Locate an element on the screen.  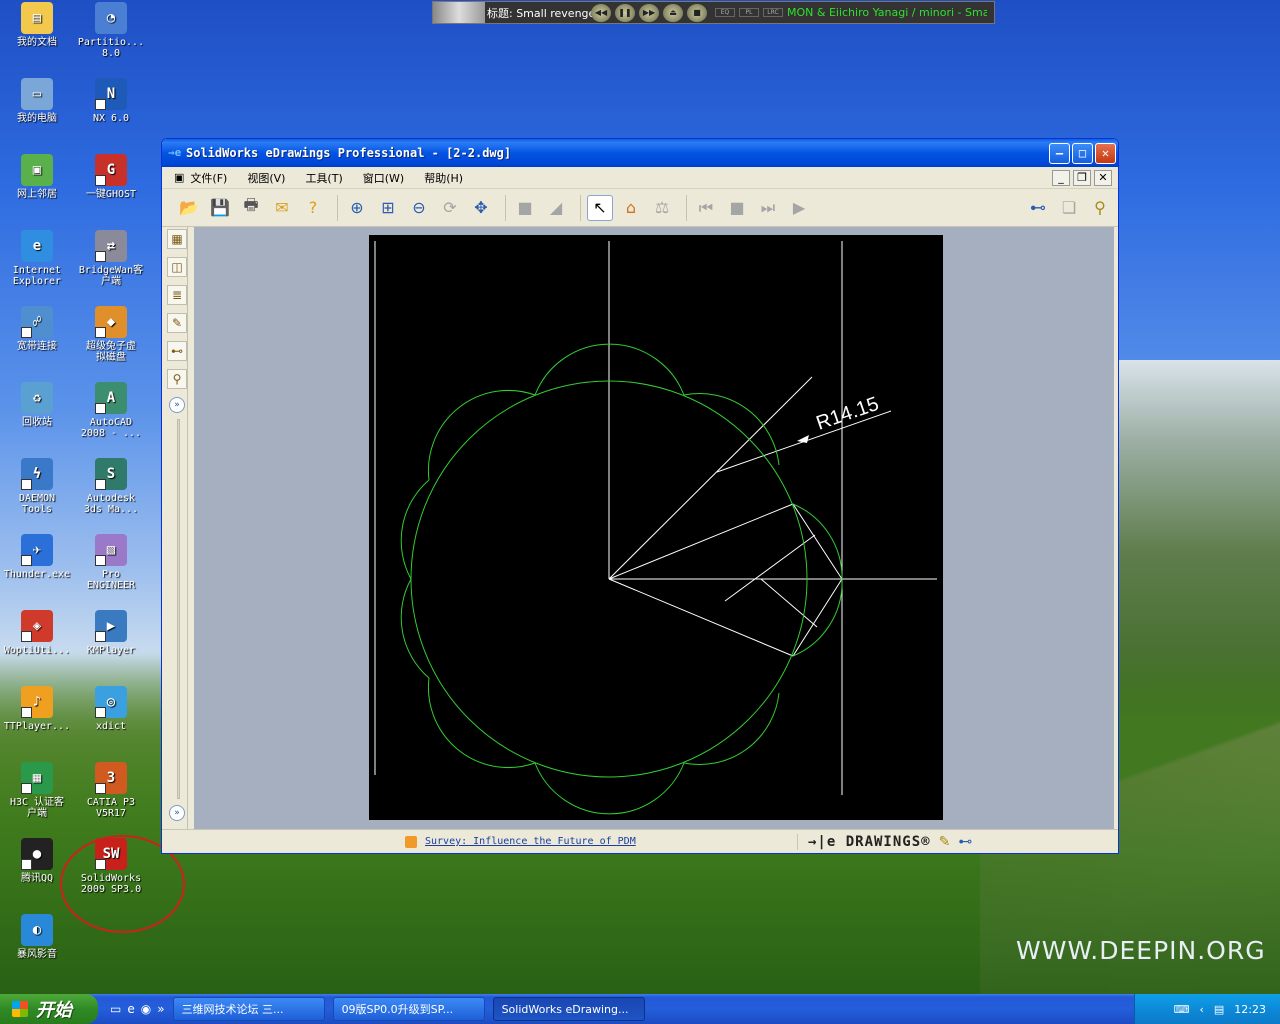
network-tray-icon: ▤ is located at coordinates (1219, 1009).